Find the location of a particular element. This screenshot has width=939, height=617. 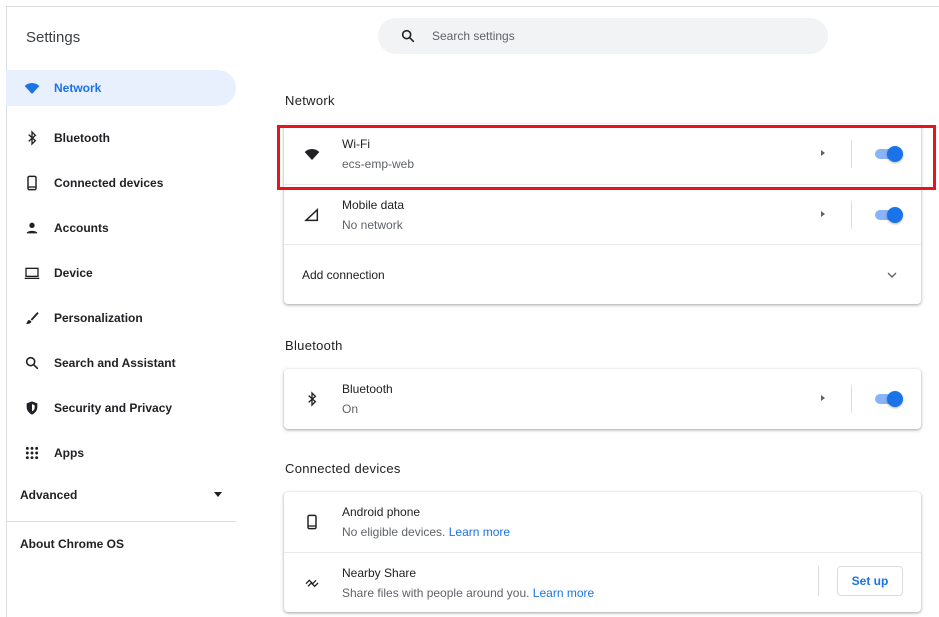

sidebar-item-label: Network is located at coordinates (78, 88).